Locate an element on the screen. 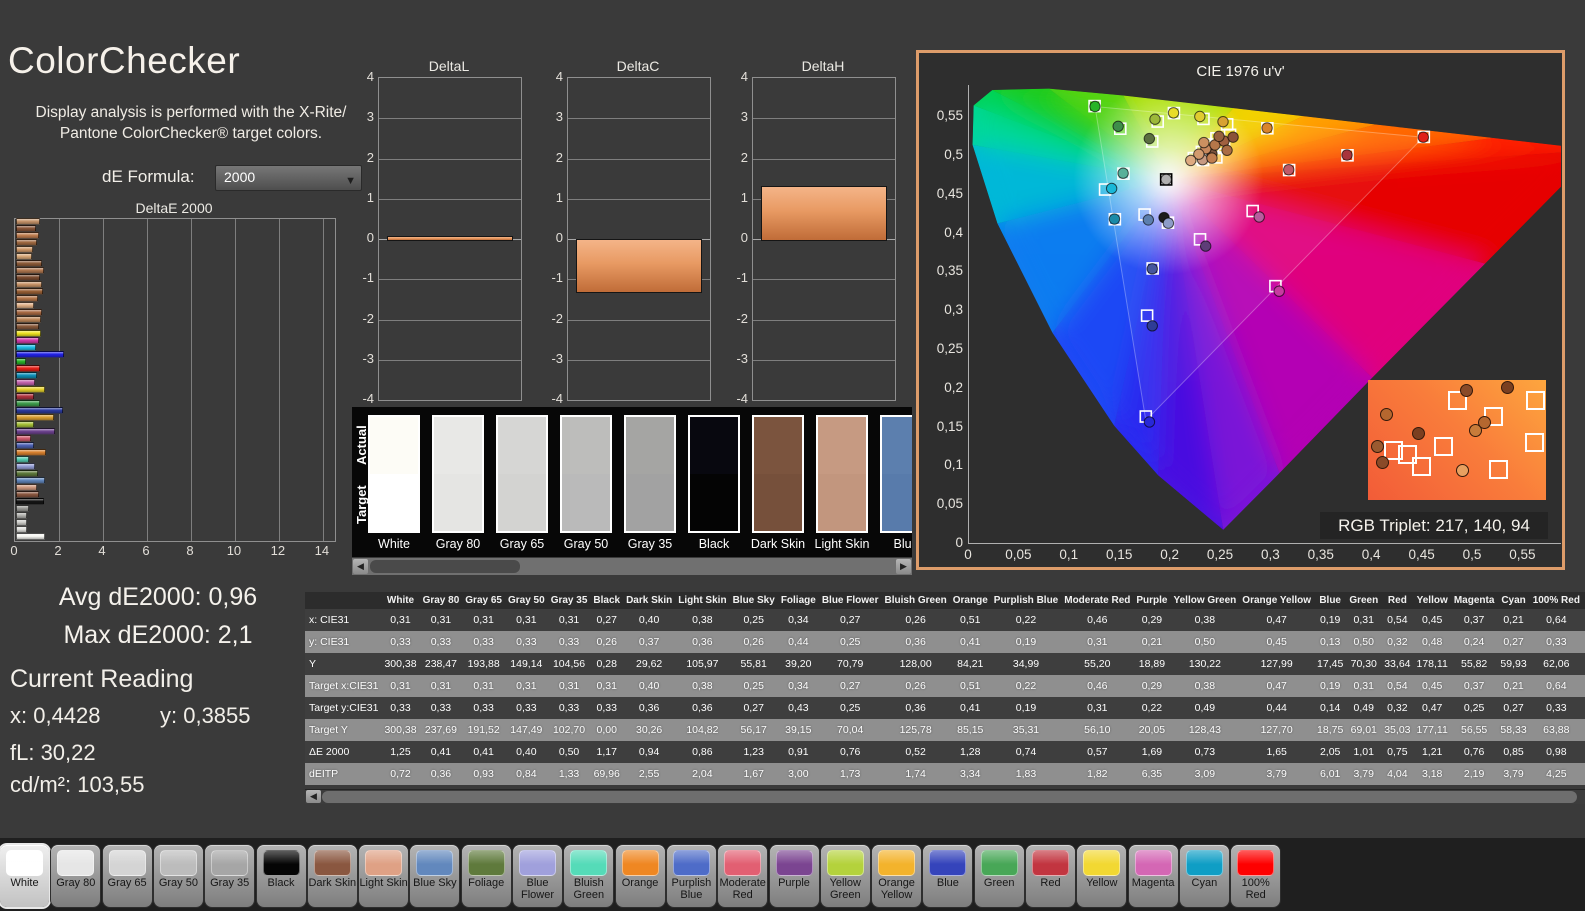 This screenshot has height=911, width=1585. column-header: Black is located at coordinates (607, 600).